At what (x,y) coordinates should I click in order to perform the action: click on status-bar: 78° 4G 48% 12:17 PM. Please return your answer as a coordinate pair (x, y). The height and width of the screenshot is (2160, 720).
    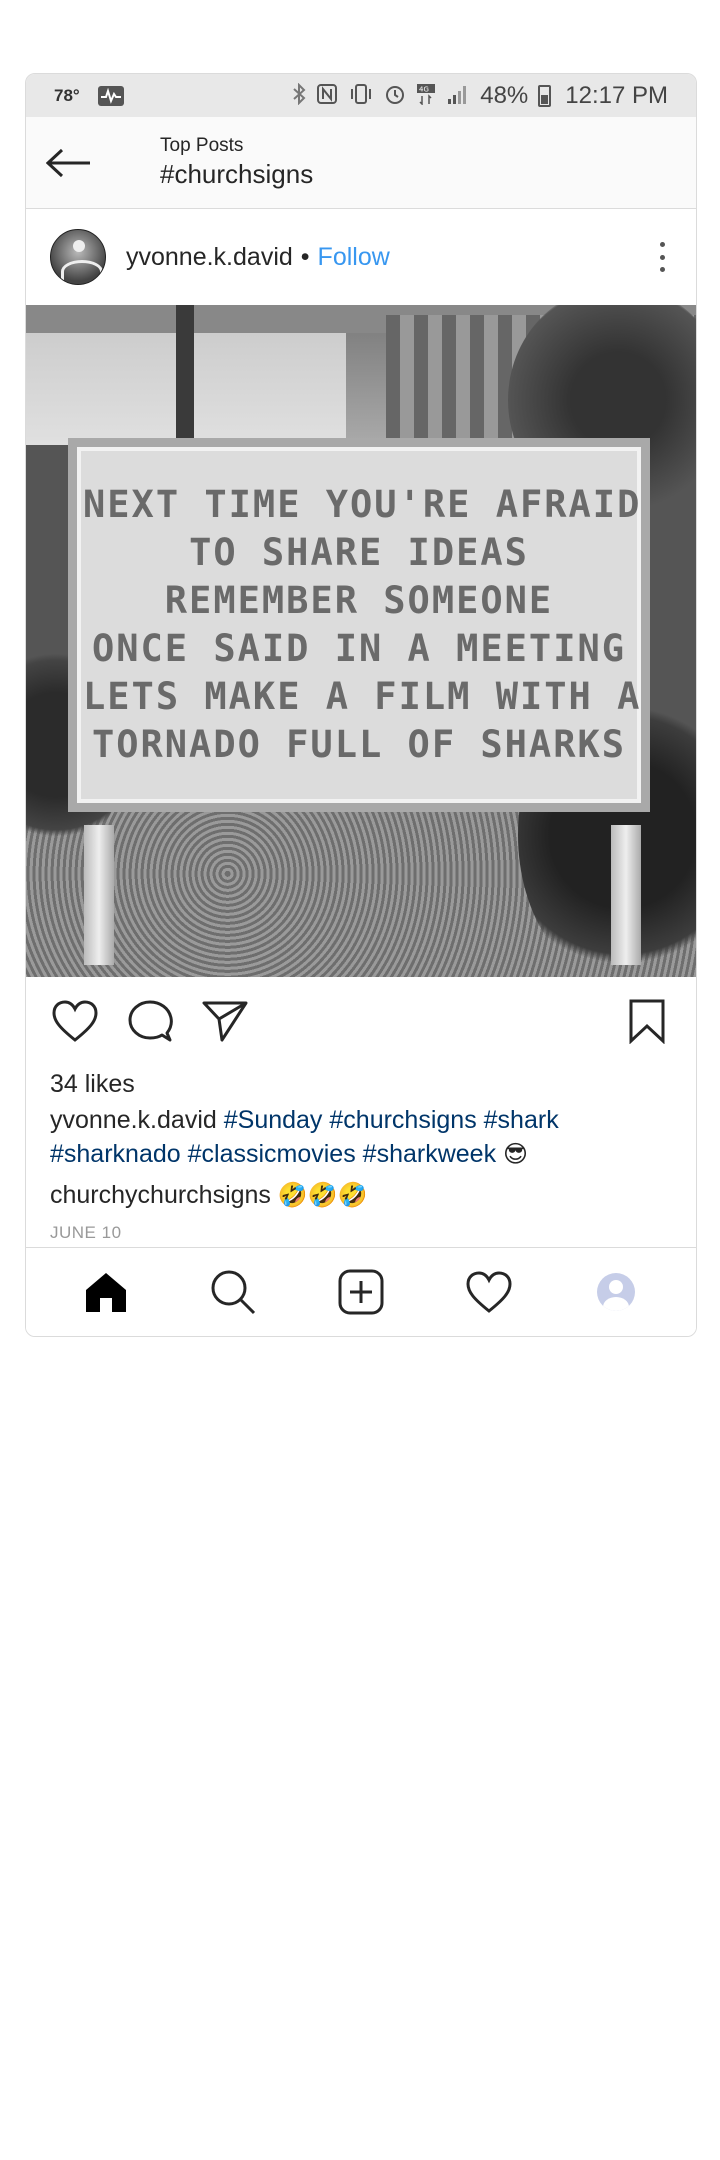
    Looking at the image, I should click on (361, 95).